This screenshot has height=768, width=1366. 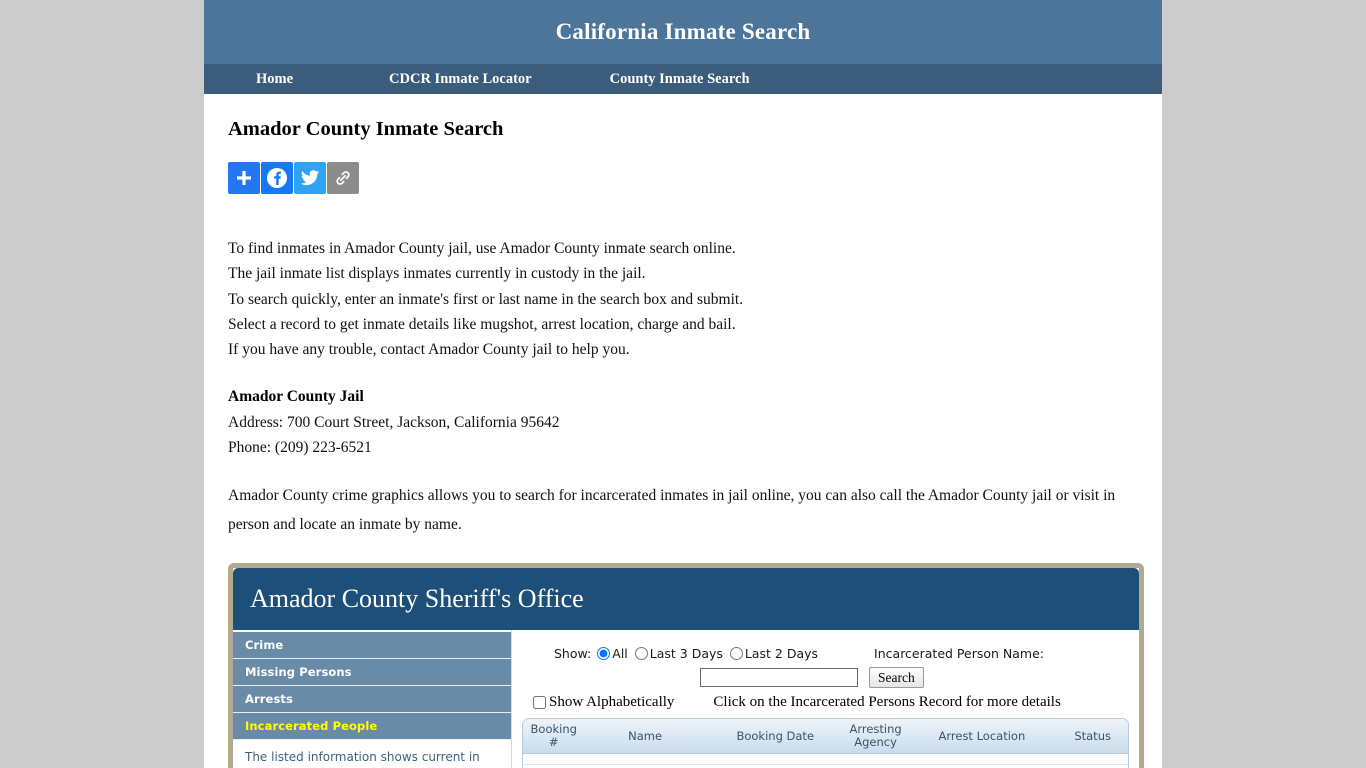 I want to click on radio-option-last-2-days: Last 2 Days, so click(x=774, y=654).